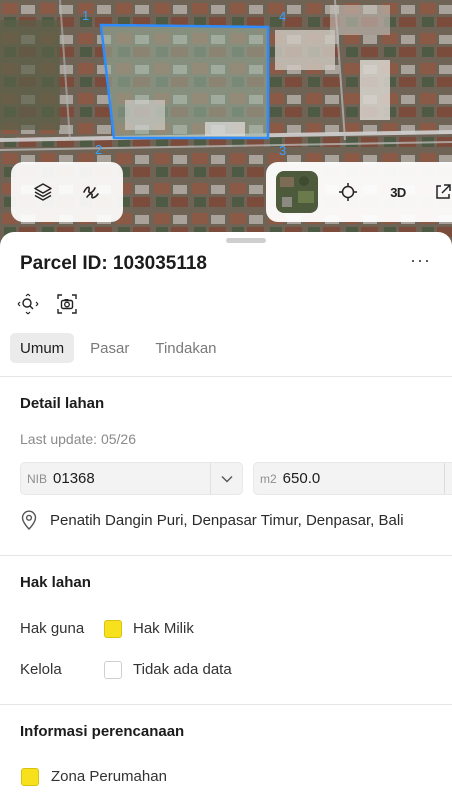 The height and width of the screenshot is (804, 452). Describe the element at coordinates (182, 669) in the screenshot. I see `kelola-value: Tidak ada data` at that location.